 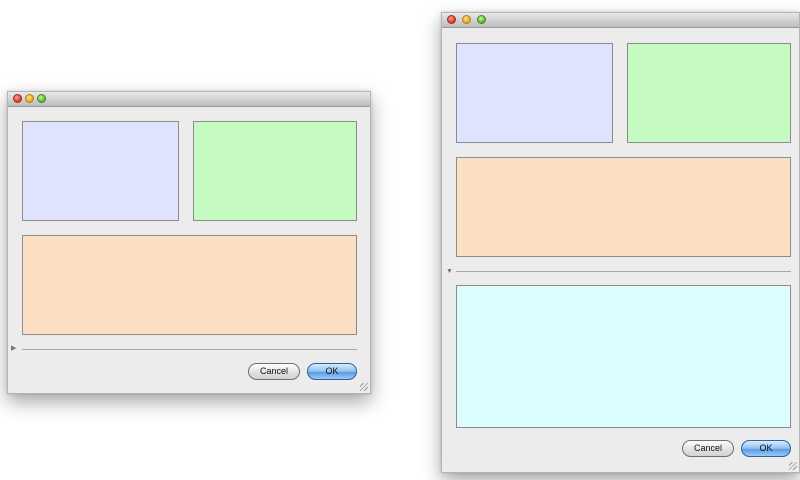 I want to click on panel-cyan, so click(x=623, y=356).